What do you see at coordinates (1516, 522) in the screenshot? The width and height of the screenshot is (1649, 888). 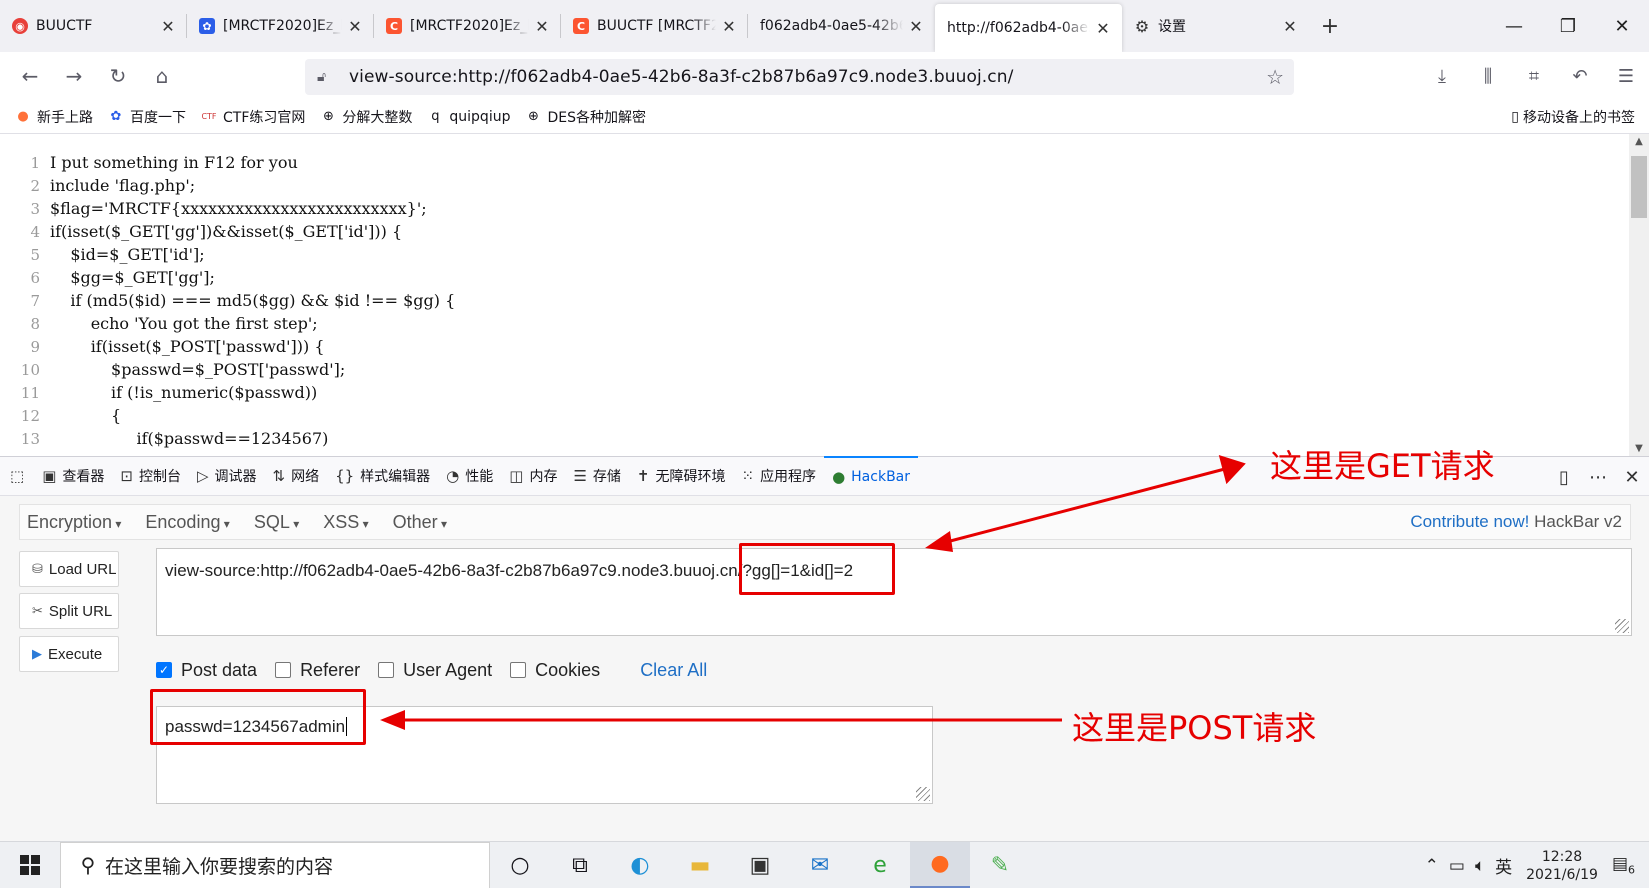 I see `contribute-link: Contribute now! HackBar v2` at bounding box center [1516, 522].